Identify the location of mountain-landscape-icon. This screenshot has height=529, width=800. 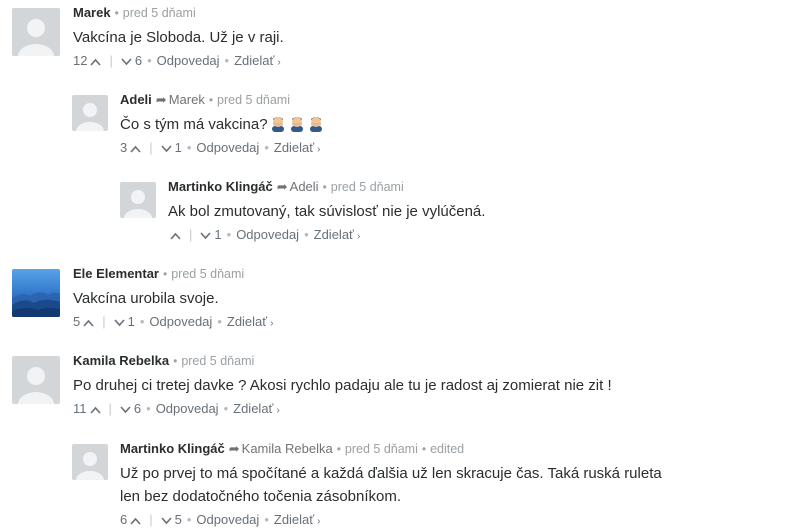
(36, 304).